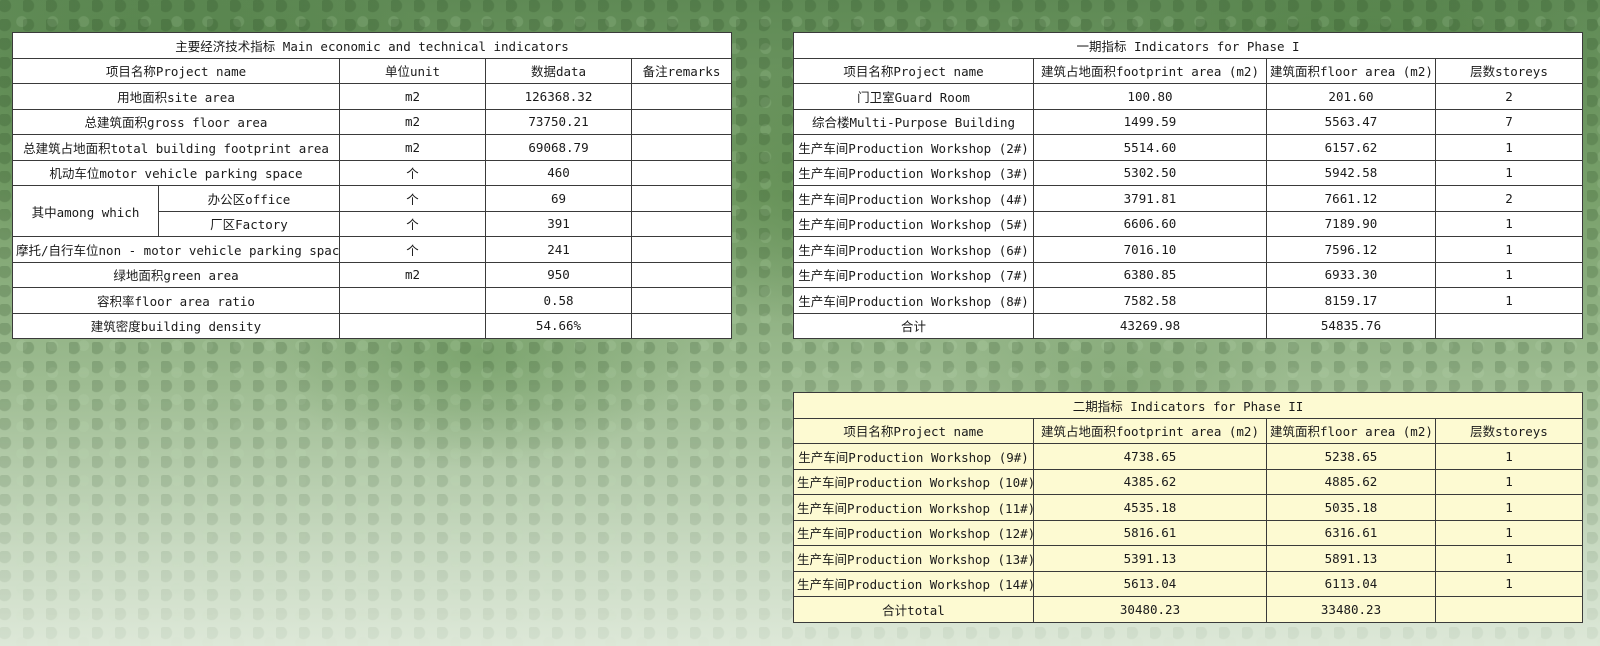 The image size is (1600, 646). What do you see at coordinates (1150, 456) in the screenshot?
I see `cell-footprint-area: 4738.65` at bounding box center [1150, 456].